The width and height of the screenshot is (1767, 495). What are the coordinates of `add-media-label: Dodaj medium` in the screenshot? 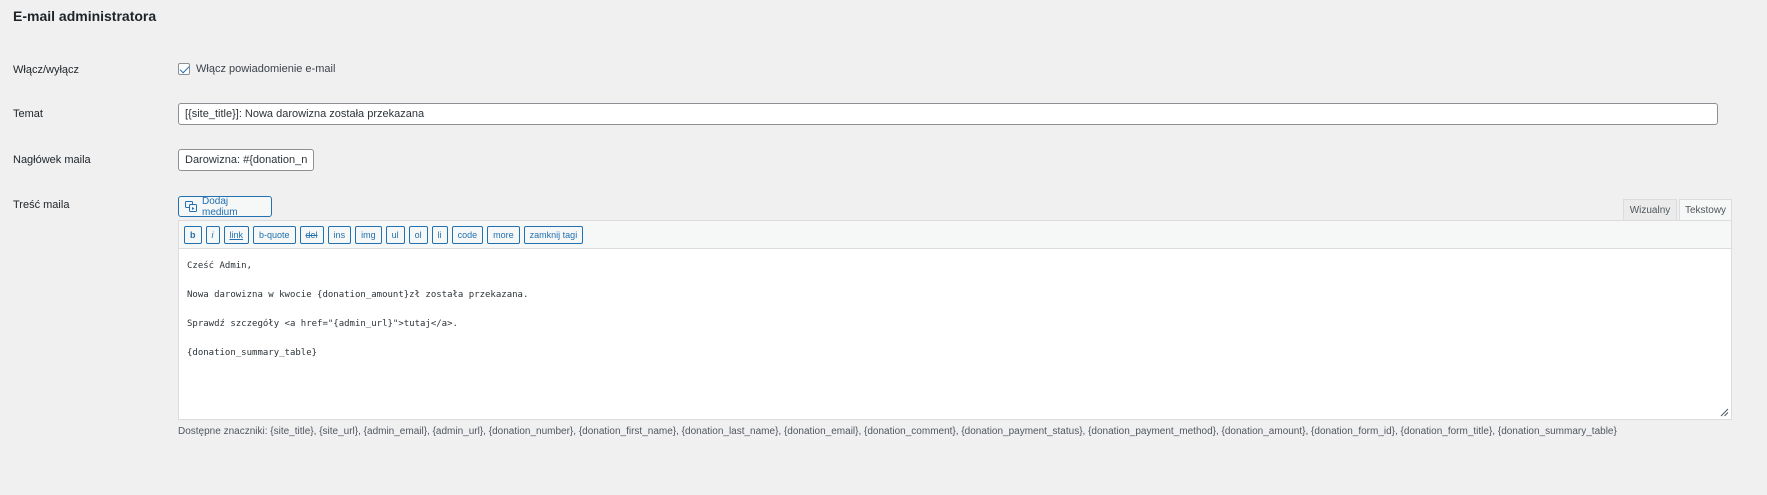 It's located at (220, 206).